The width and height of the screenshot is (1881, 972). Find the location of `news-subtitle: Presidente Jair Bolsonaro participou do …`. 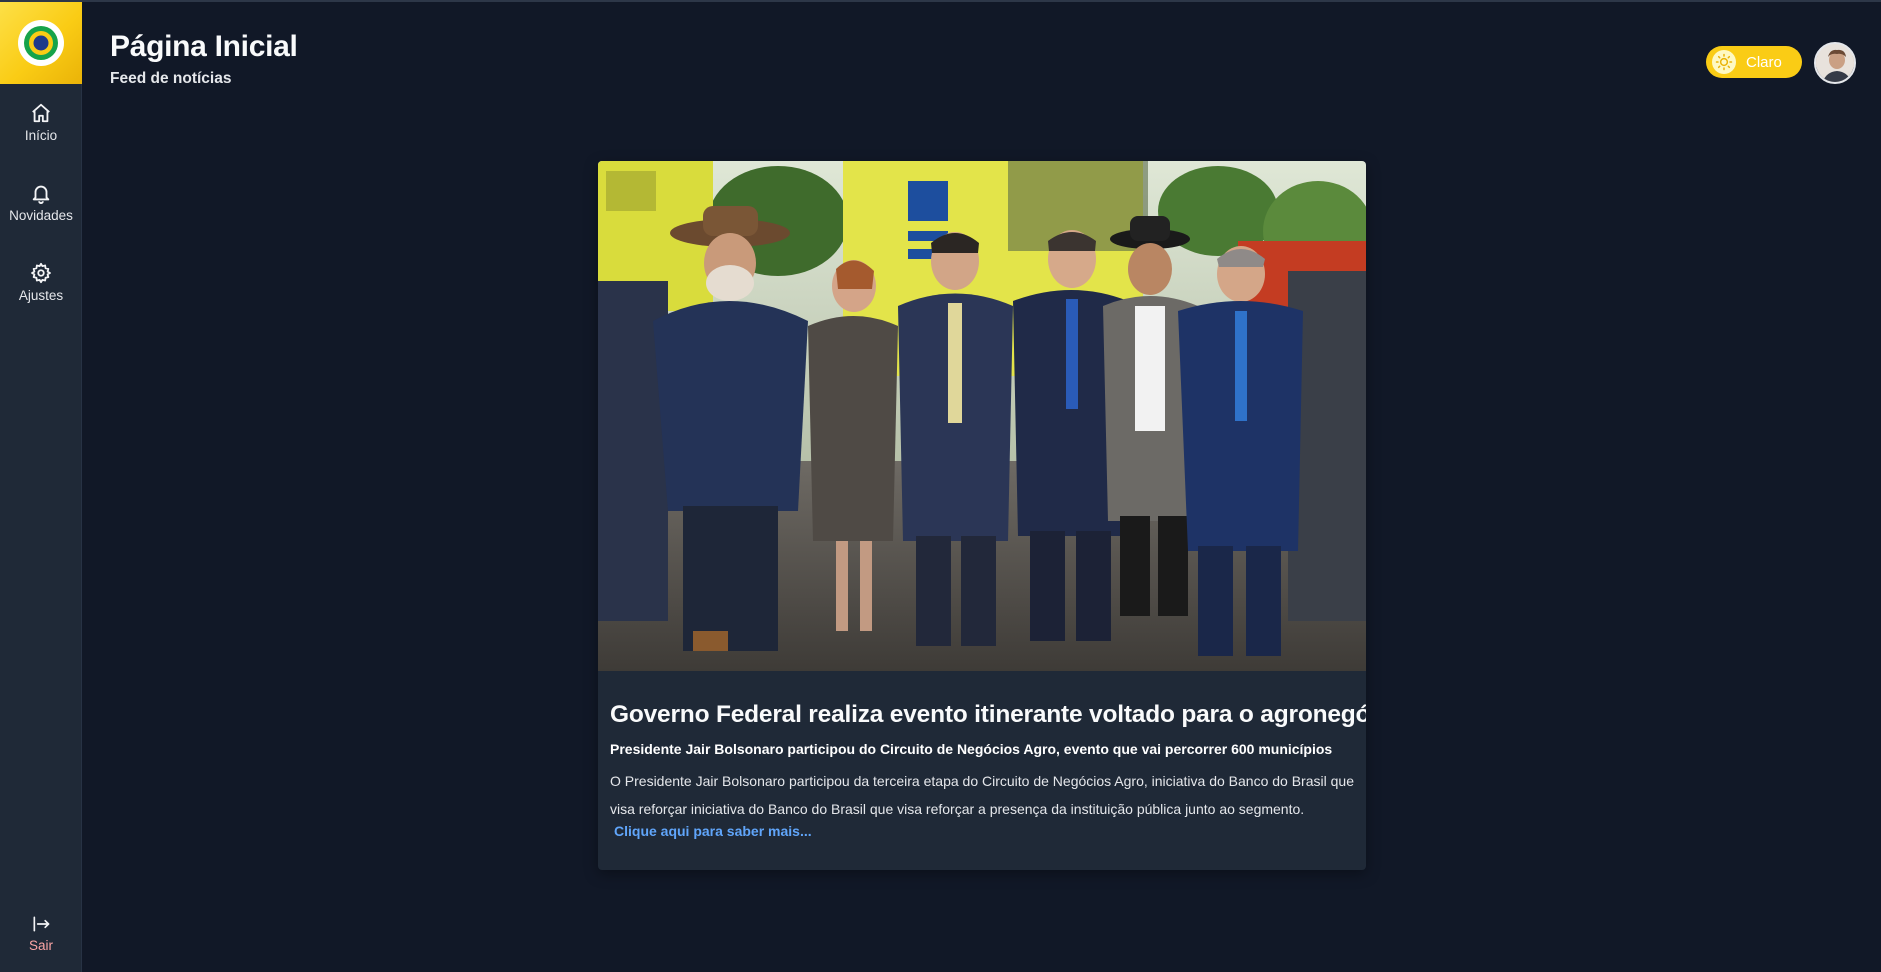

news-subtitle: Presidente Jair Bolsonaro participou do … is located at coordinates (971, 749).